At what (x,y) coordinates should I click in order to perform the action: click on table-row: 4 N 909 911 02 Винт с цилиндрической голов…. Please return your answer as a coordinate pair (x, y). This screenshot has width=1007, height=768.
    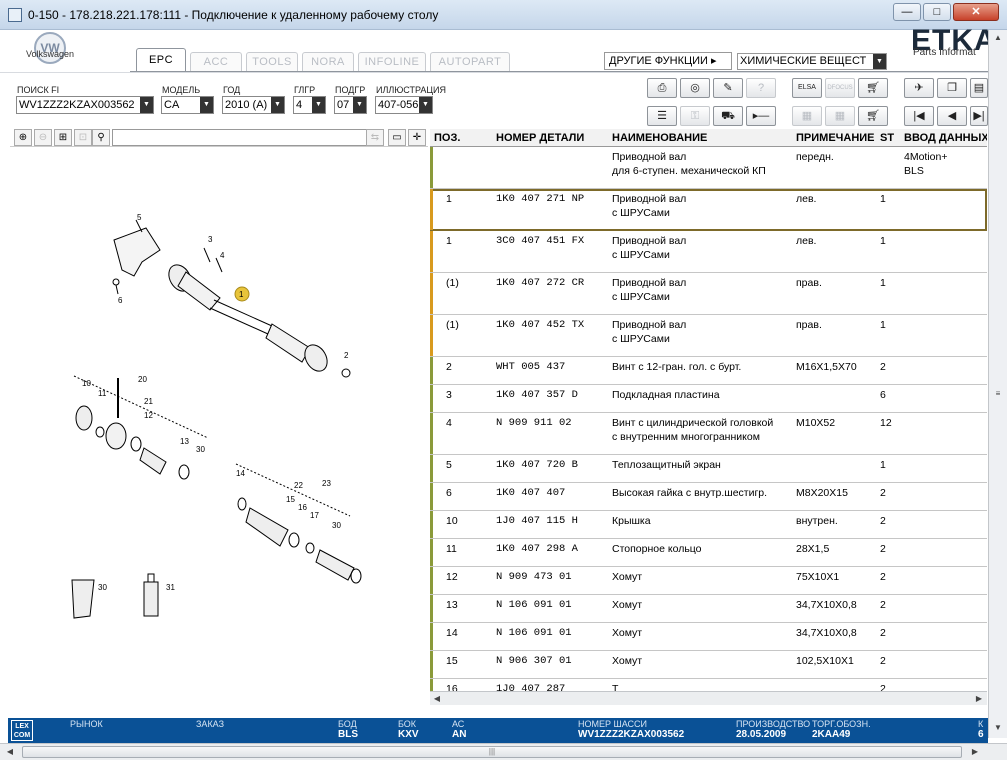
    Looking at the image, I should click on (708, 434).